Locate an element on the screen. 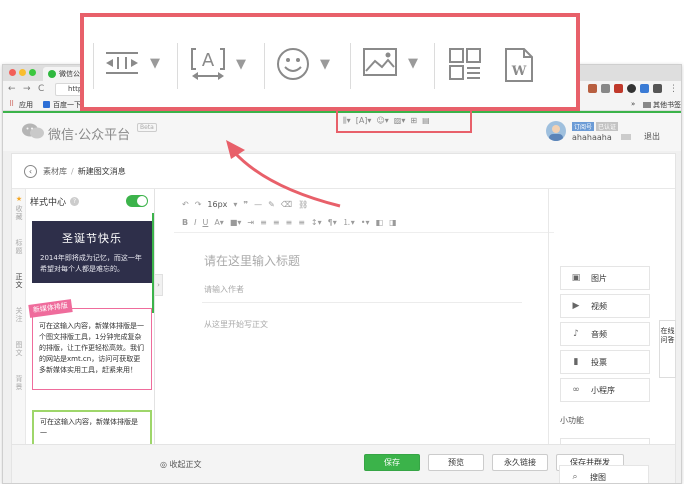  mail-icon is located at coordinates (626, 137).